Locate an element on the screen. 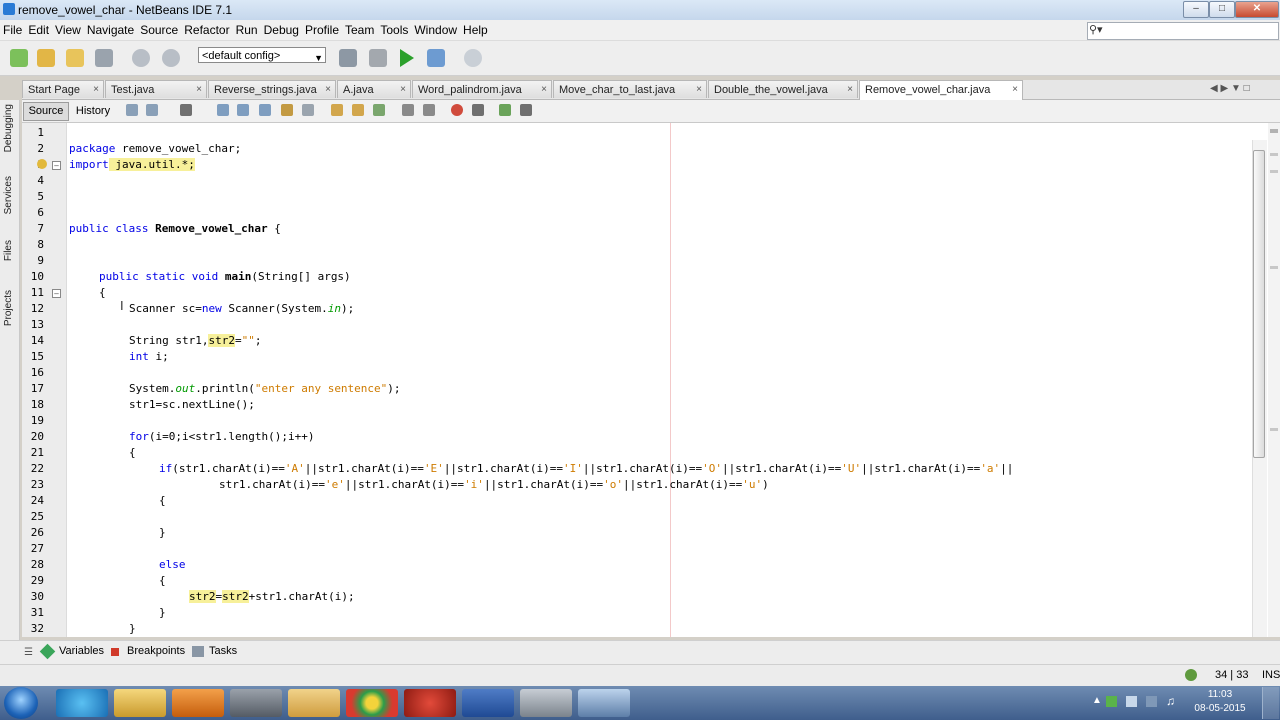  toggle-highlight-icon is located at coordinates (287, 110).